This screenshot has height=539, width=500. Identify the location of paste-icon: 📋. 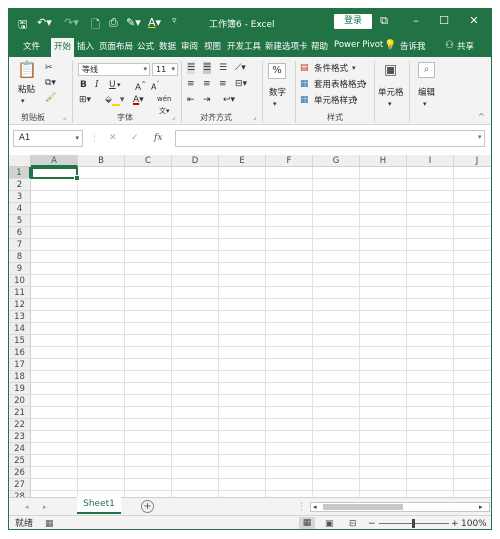
(27, 70).